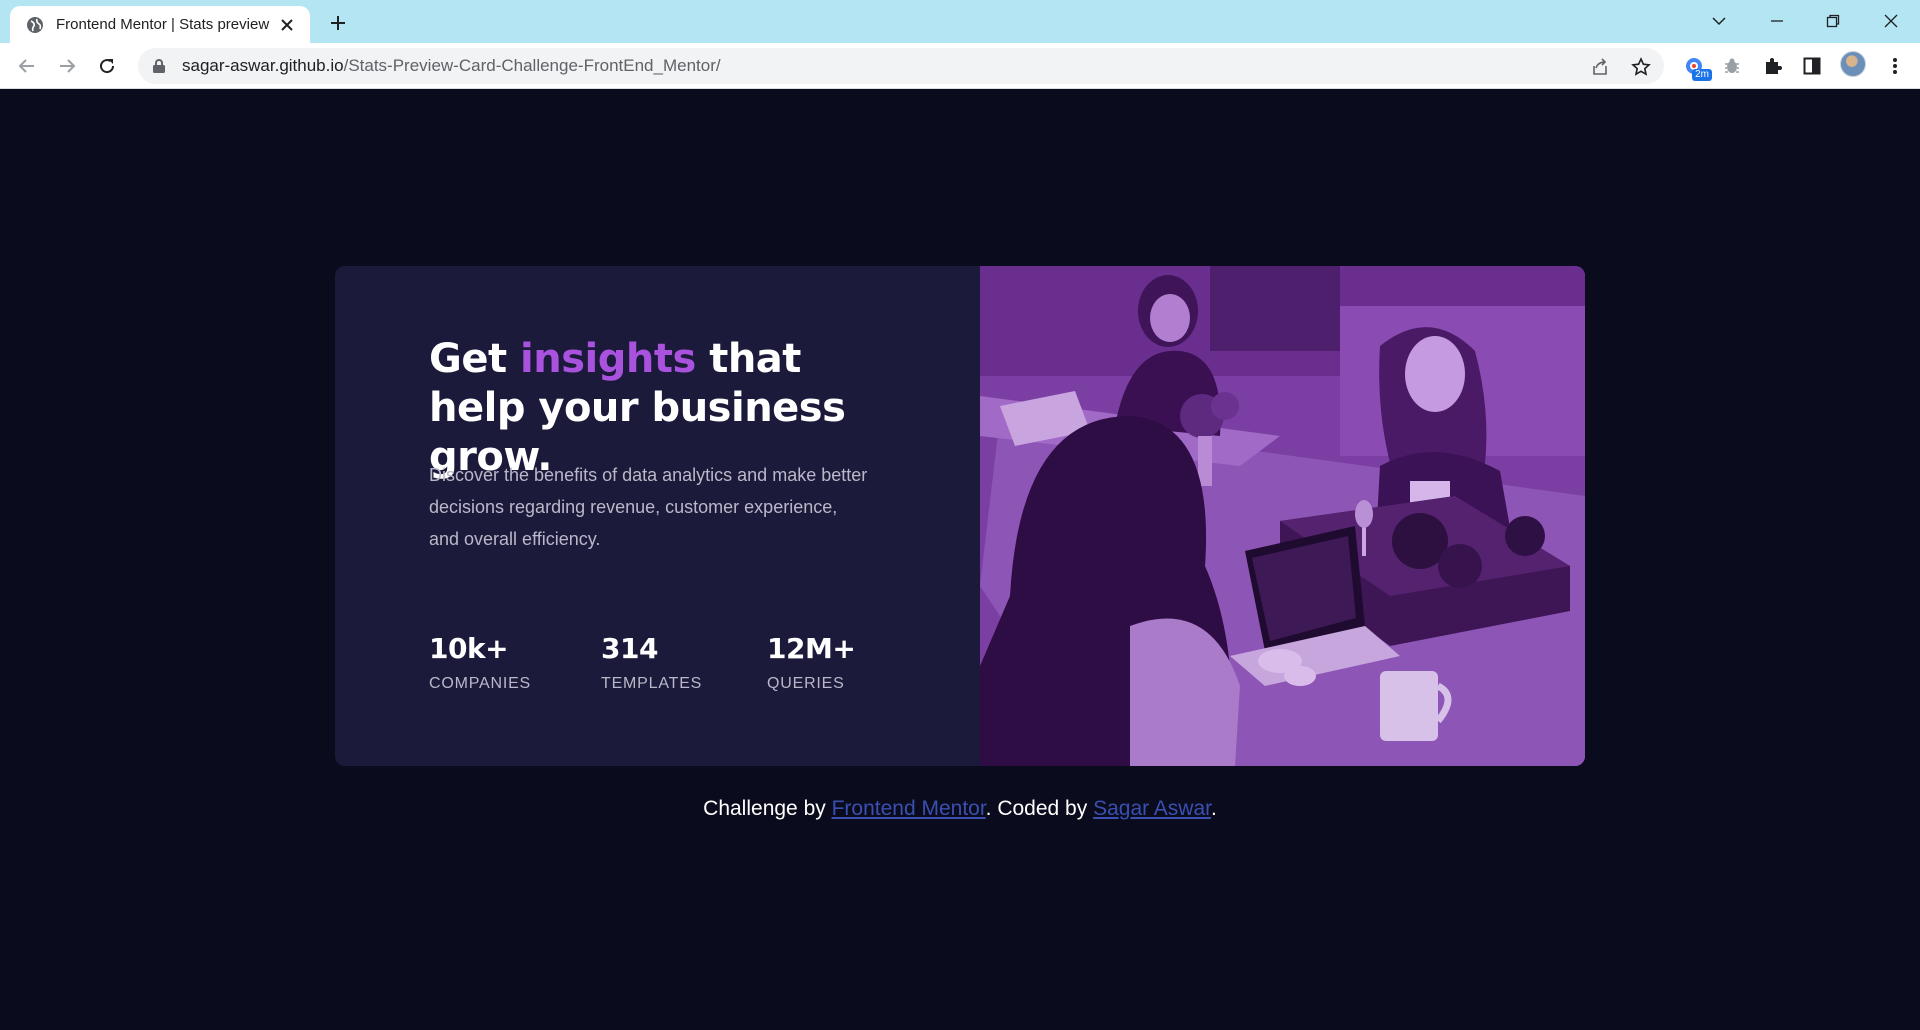  Describe the element at coordinates (1641, 67) in the screenshot. I see `bookmark-star-icon` at that location.